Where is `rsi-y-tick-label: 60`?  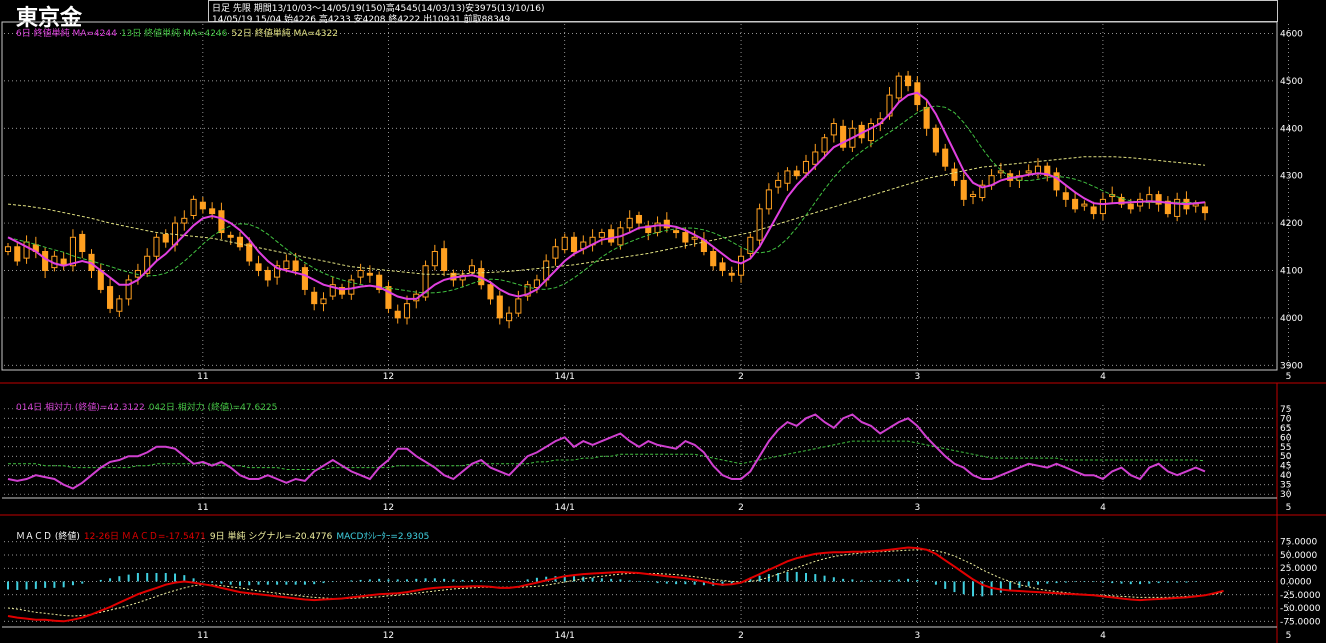
rsi-y-tick-label: 60 is located at coordinates (1286, 438).